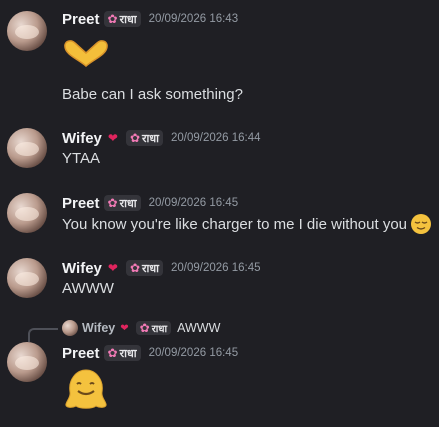 This screenshot has width=439, height=427. I want to click on message-header: Preet ✿ राधा 20/09/2026 16:43, so click(150, 19).